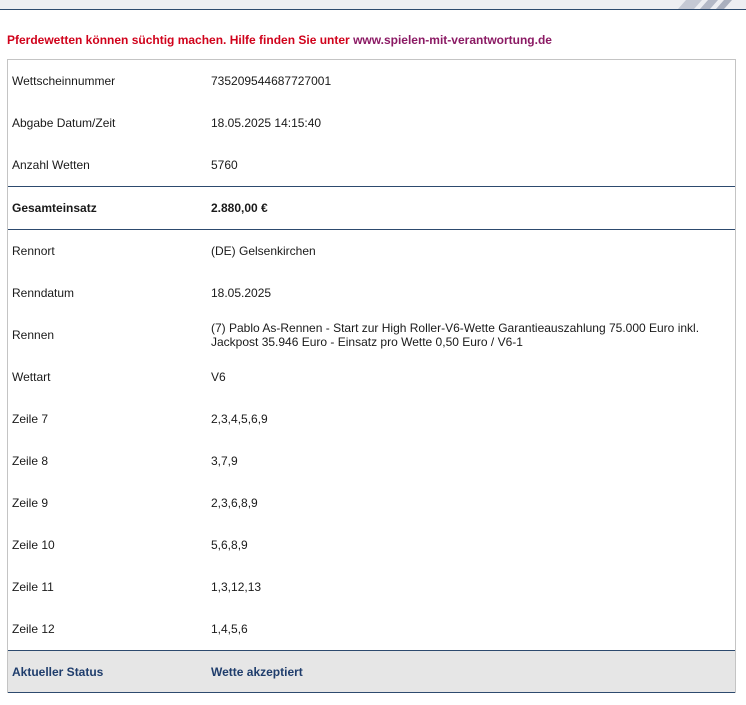  What do you see at coordinates (224, 461) in the screenshot?
I see `row-value: 3,7,9` at bounding box center [224, 461].